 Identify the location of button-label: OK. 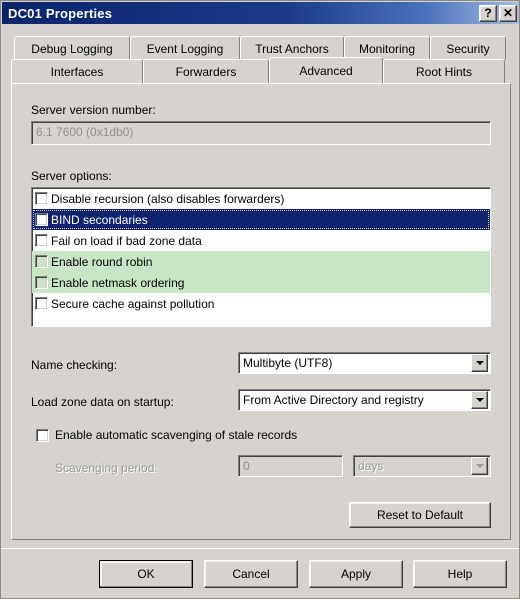
(146, 574).